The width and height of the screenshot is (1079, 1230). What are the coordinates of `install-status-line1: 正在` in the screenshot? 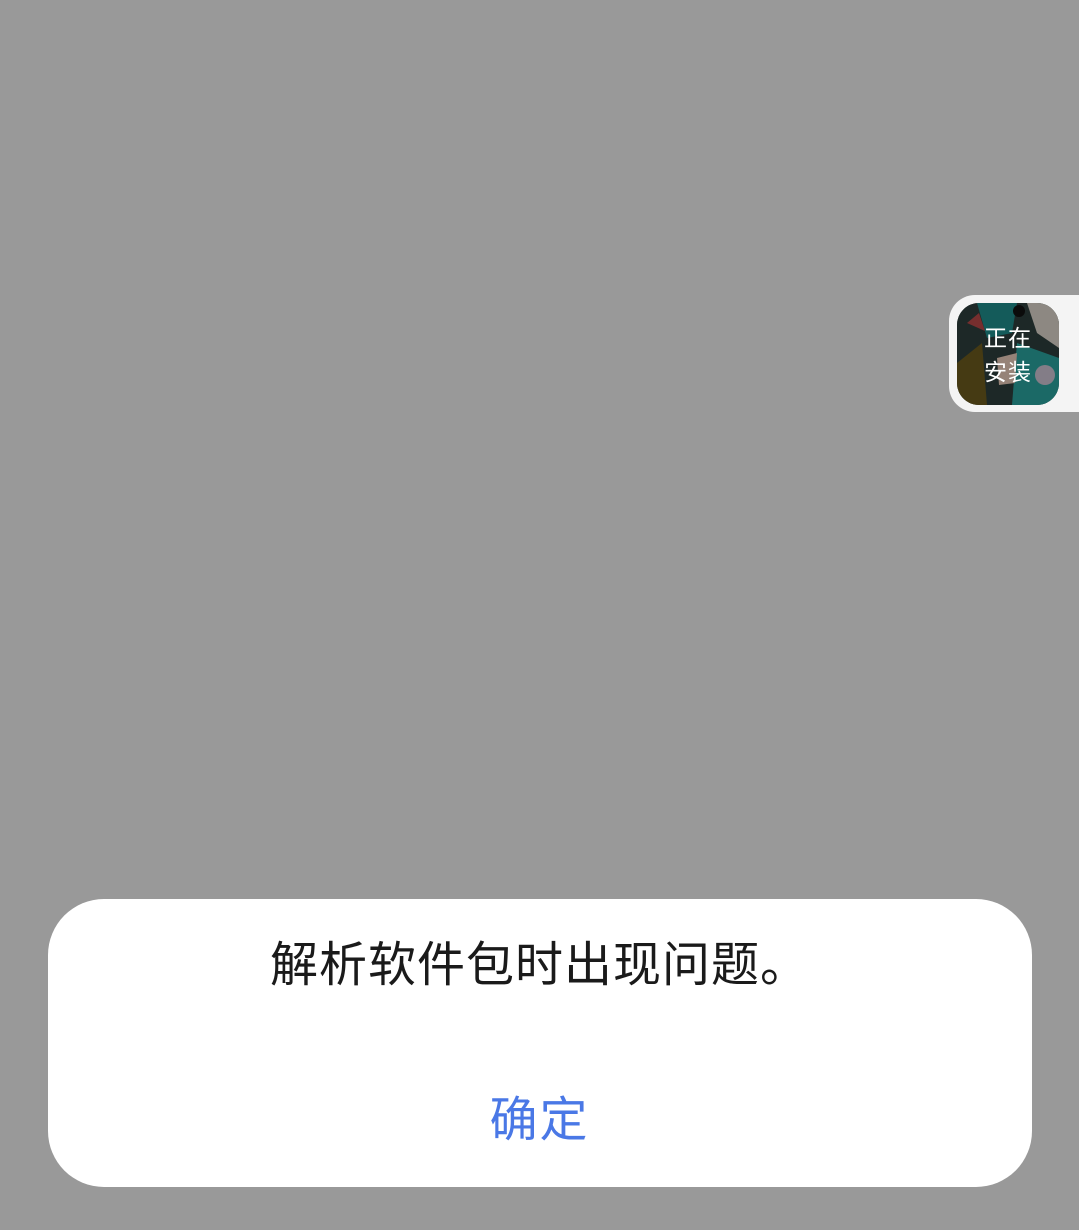 It's located at (1008, 339).